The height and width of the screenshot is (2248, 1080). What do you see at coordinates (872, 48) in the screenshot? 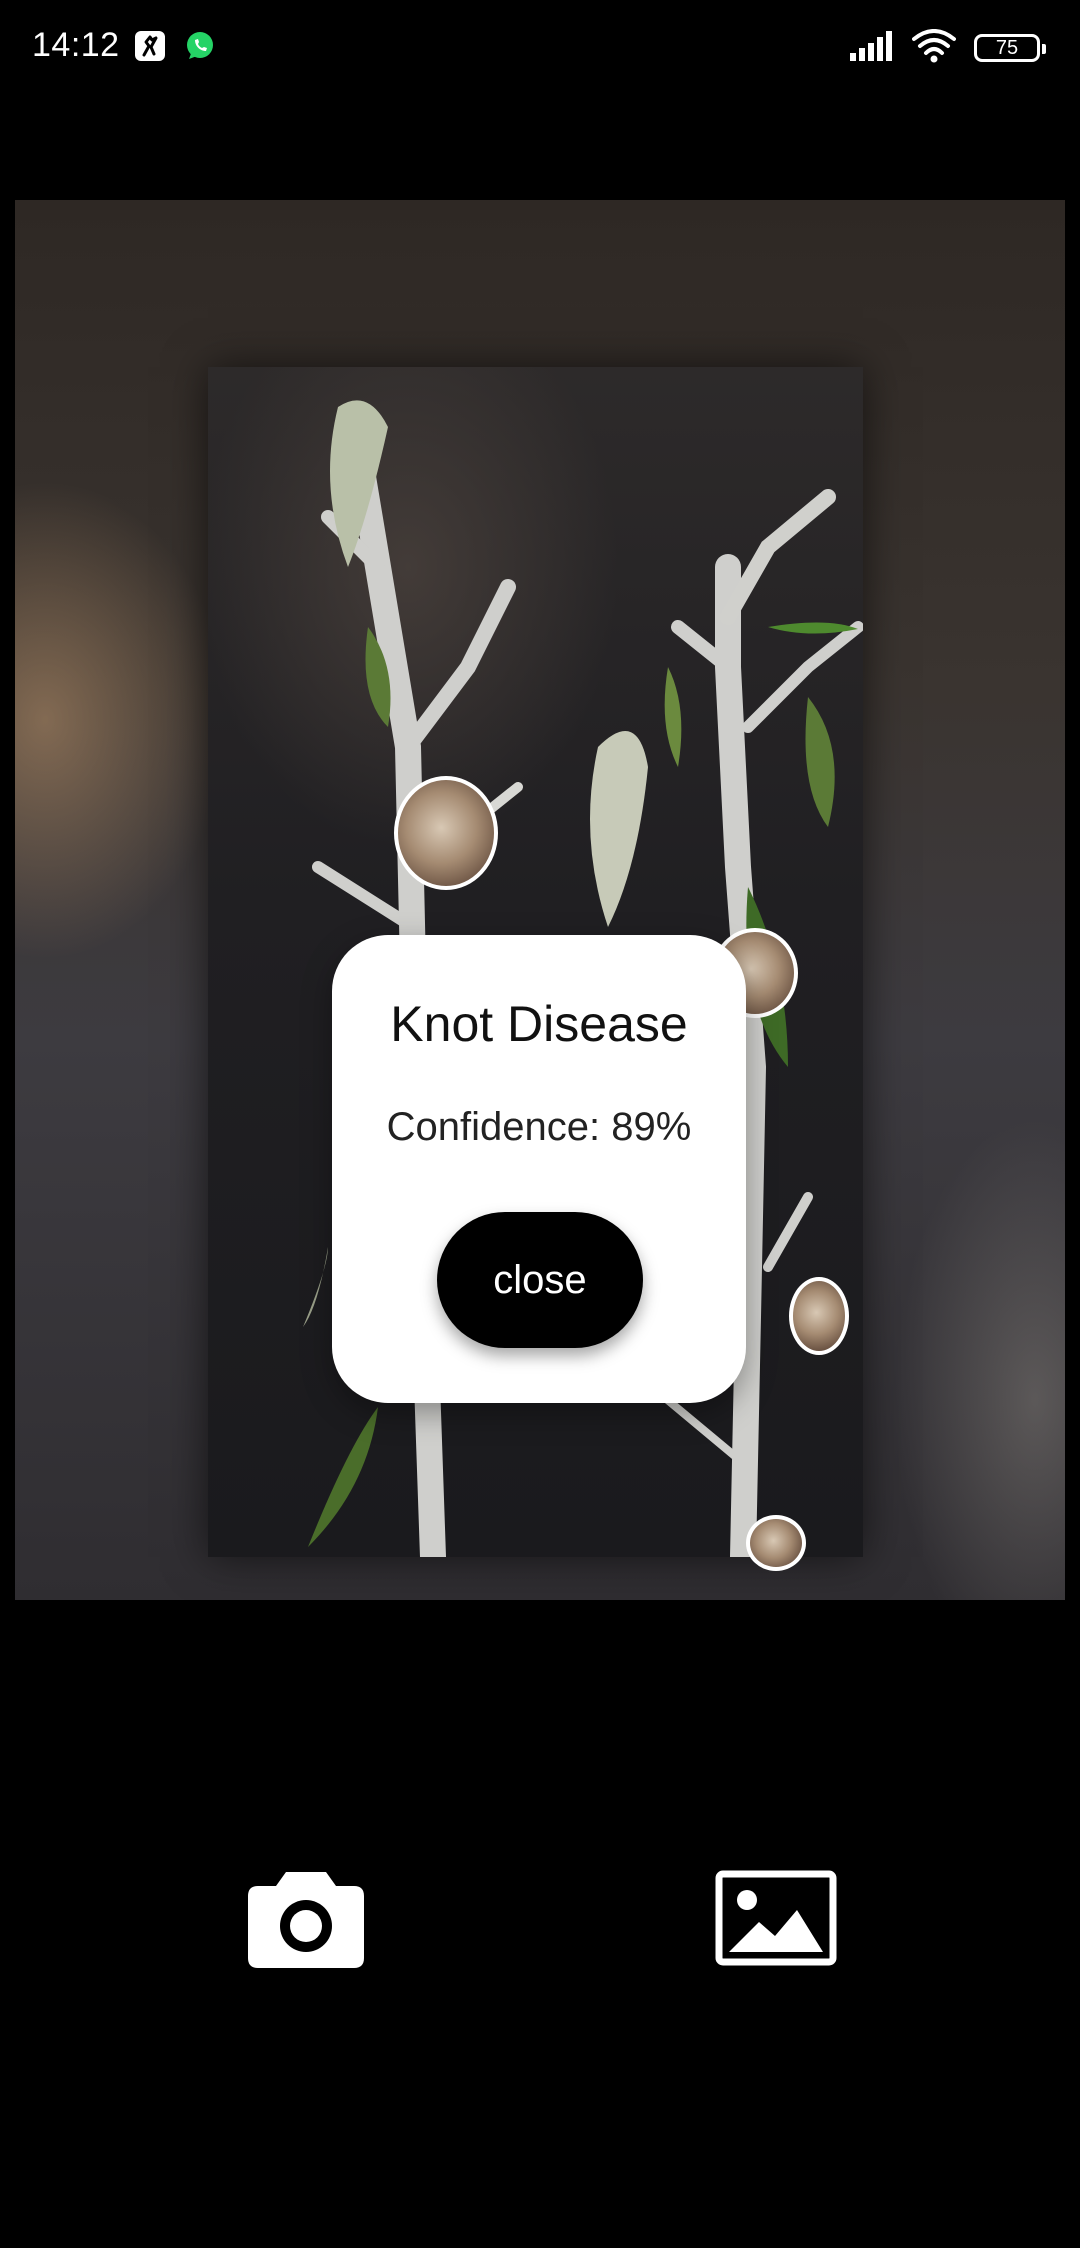
I see `signal-icon` at bounding box center [872, 48].